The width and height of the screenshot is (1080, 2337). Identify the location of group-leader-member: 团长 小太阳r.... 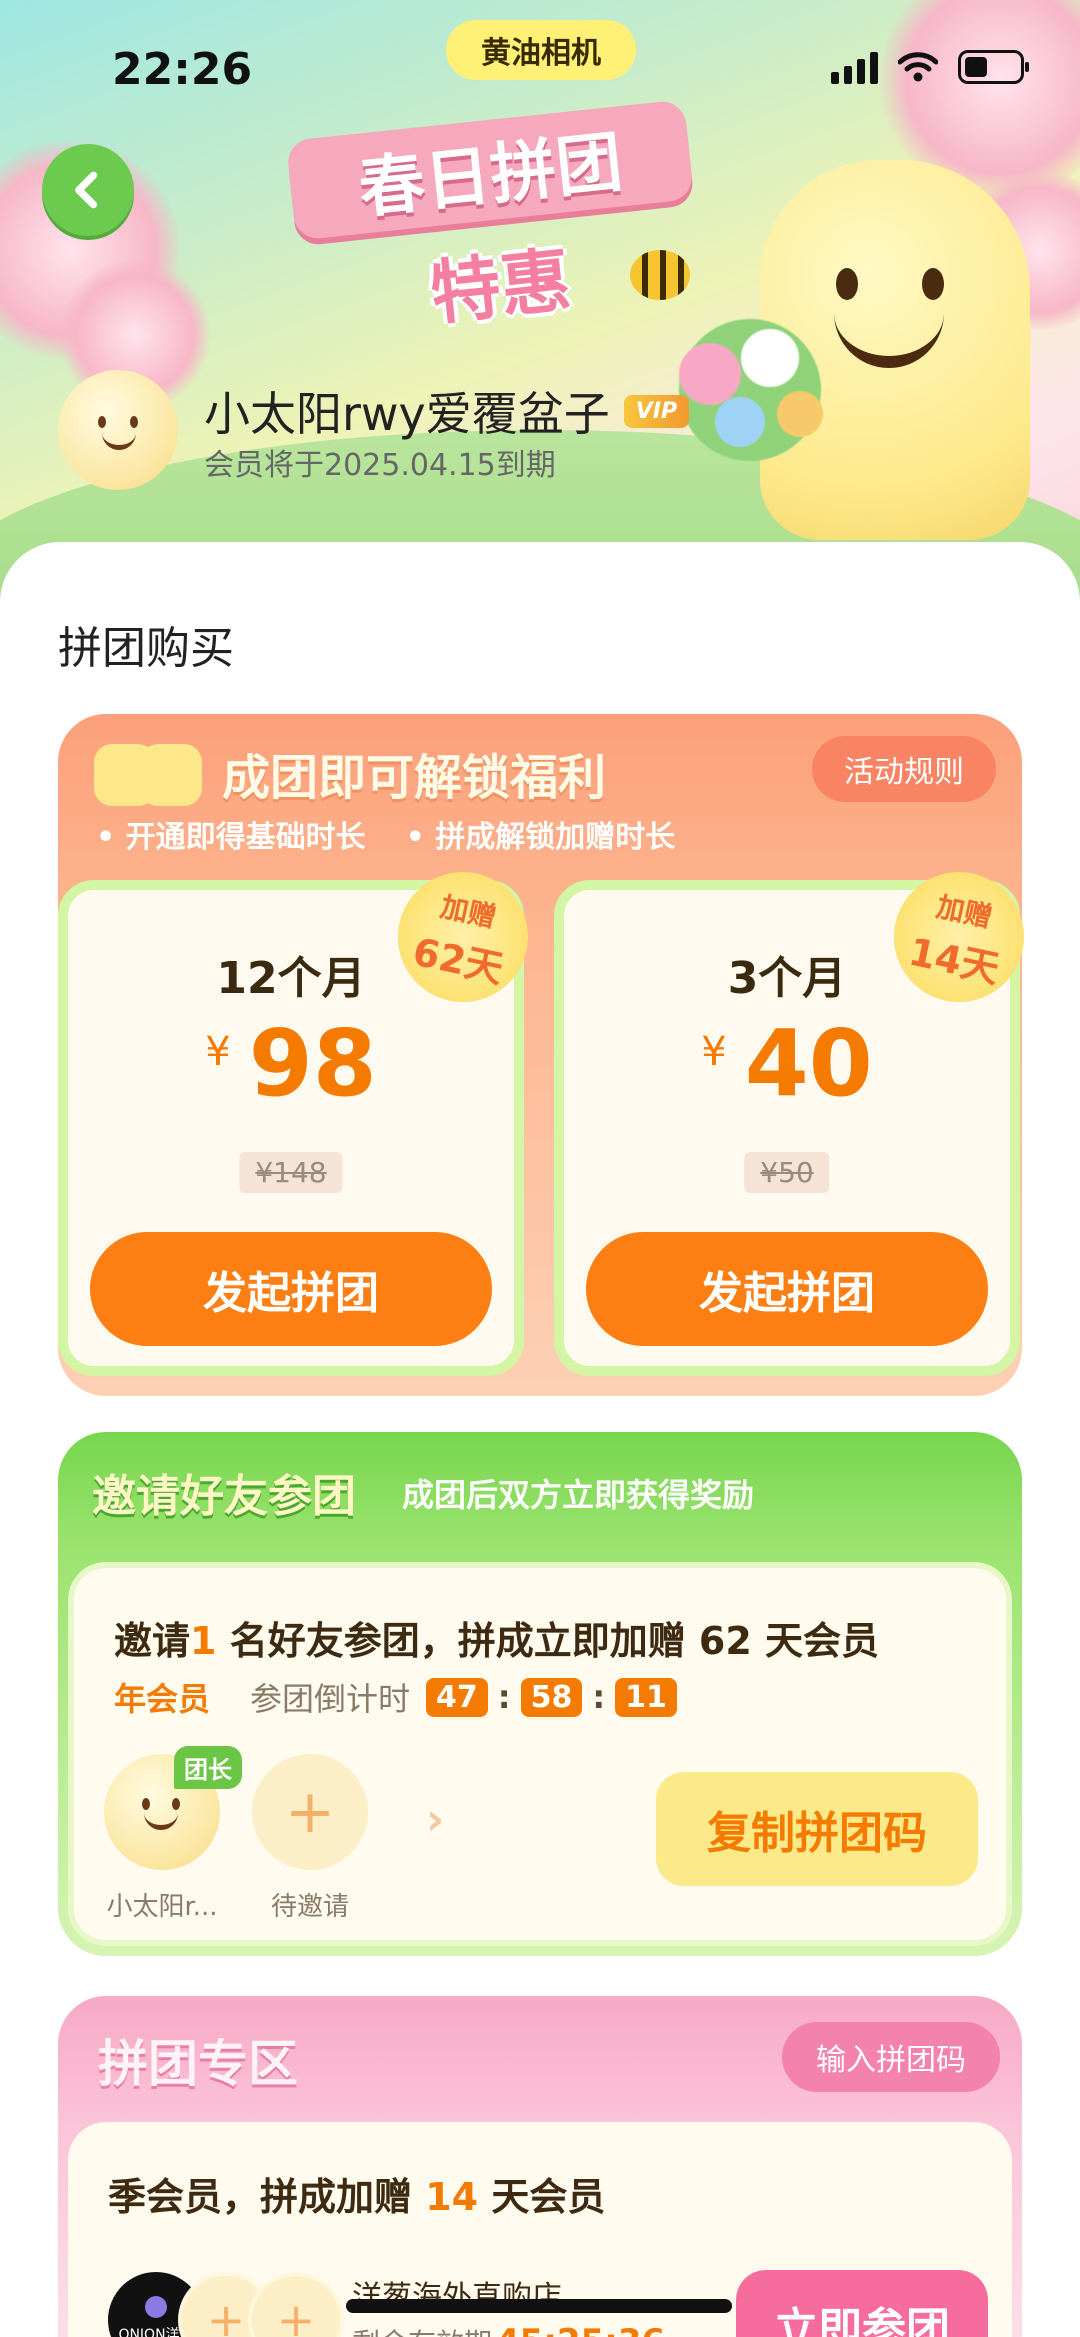
(172, 1834).